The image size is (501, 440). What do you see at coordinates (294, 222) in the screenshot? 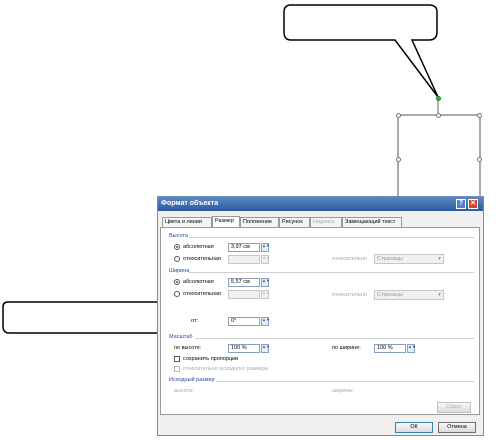
I see `tab-picture: Рисунок` at bounding box center [294, 222].